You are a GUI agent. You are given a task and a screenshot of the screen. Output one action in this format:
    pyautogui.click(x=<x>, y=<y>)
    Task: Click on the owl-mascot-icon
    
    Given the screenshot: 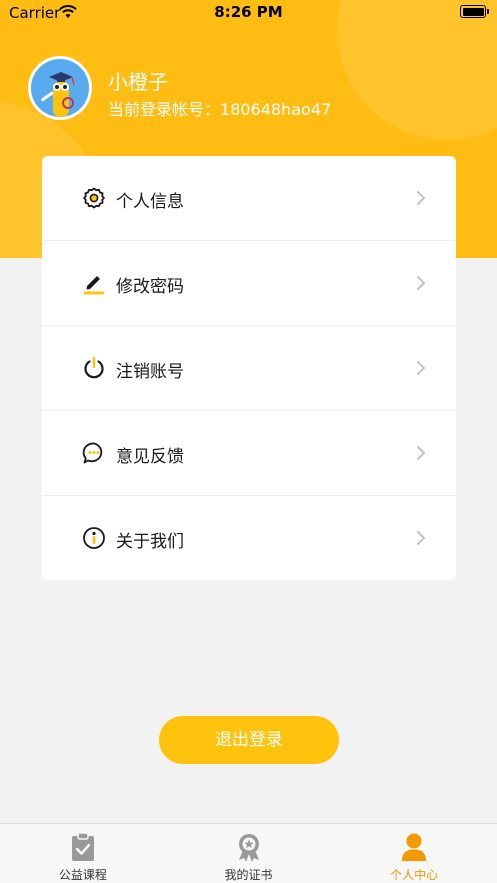 What is the action you would take?
    pyautogui.click(x=58, y=94)
    